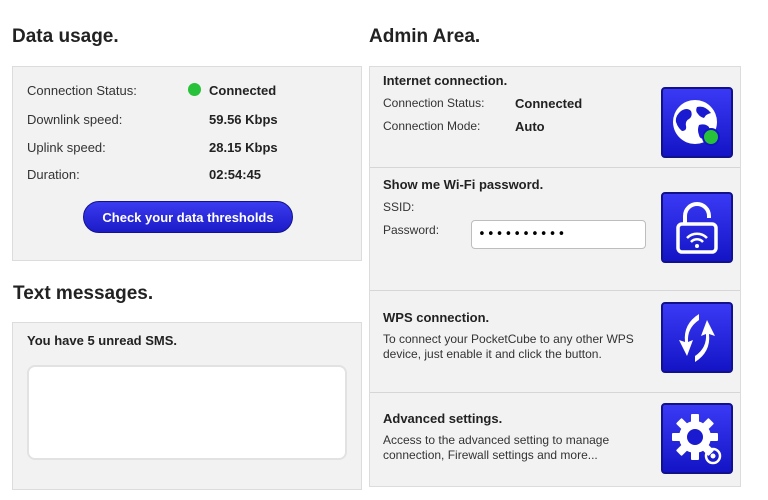 The width and height of the screenshot is (768, 500). What do you see at coordinates (243, 90) in the screenshot?
I see `connection-status-value: Connected` at bounding box center [243, 90].